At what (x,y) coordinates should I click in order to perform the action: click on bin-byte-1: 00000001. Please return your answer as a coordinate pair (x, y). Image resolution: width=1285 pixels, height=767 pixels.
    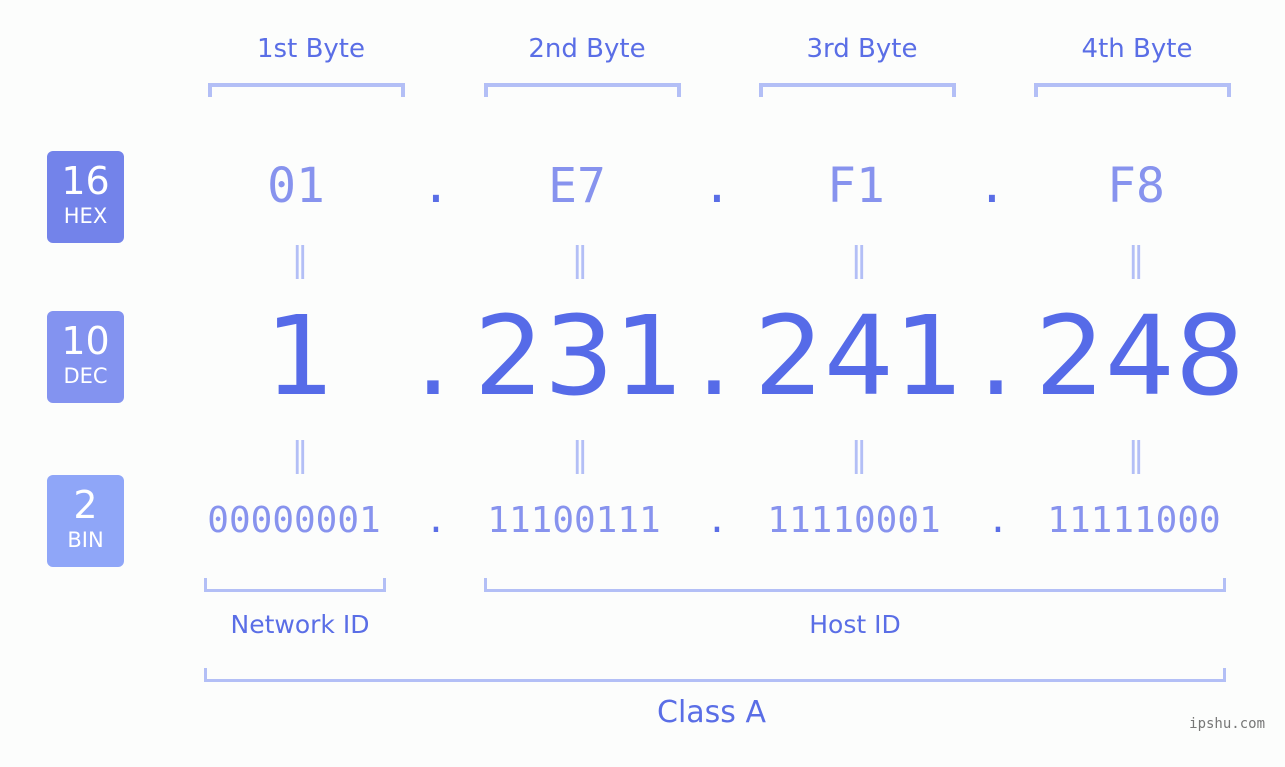
    Looking at the image, I should click on (294, 520).